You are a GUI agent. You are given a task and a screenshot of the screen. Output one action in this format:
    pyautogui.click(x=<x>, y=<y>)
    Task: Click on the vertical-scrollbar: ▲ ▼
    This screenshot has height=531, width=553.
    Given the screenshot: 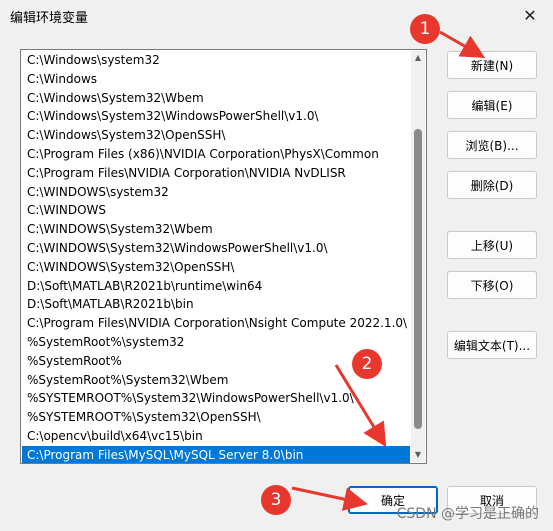 What is the action you would take?
    pyautogui.click(x=418, y=256)
    